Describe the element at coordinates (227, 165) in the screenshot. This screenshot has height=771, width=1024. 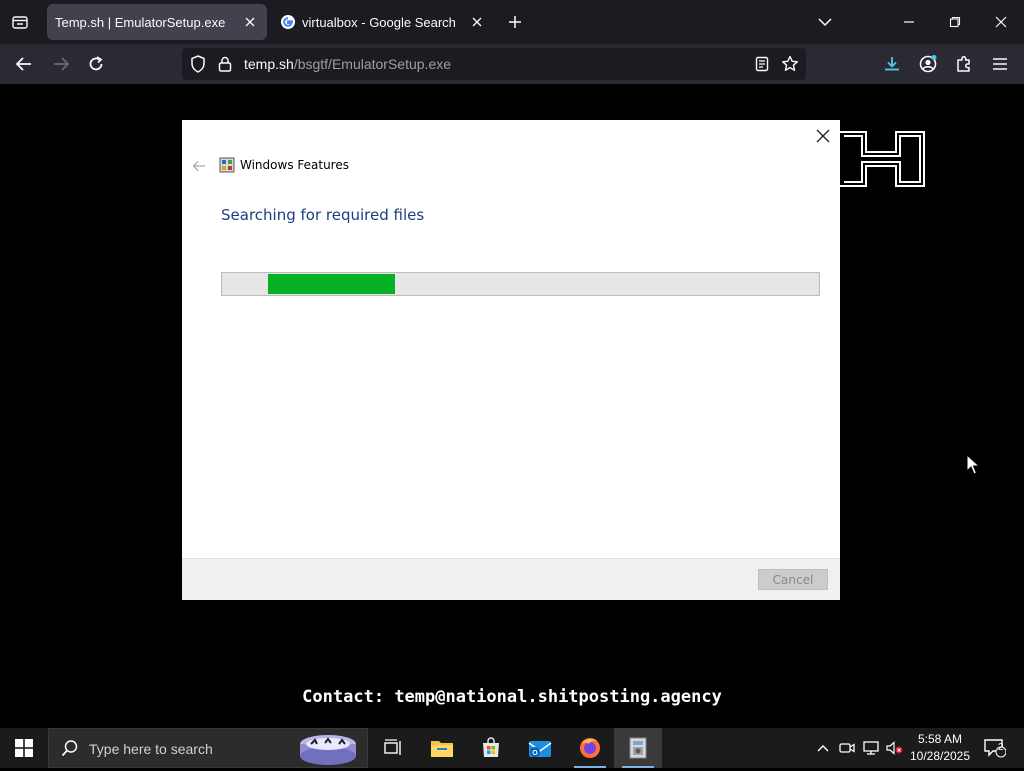
I see `windows-features-icon` at that location.